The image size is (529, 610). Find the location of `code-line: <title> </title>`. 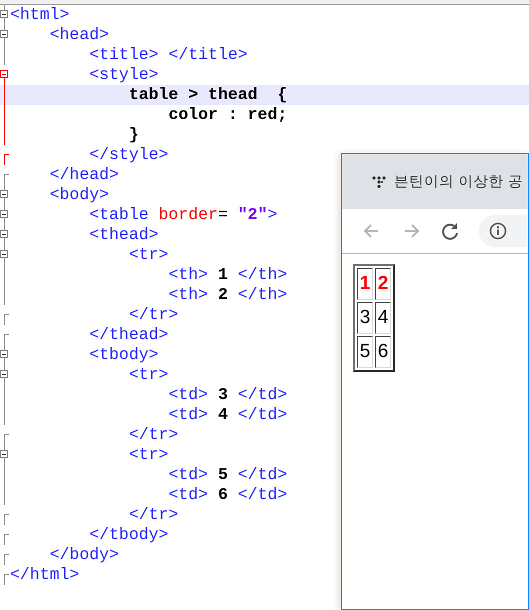

code-line: <title> </title> is located at coordinates (168, 55).